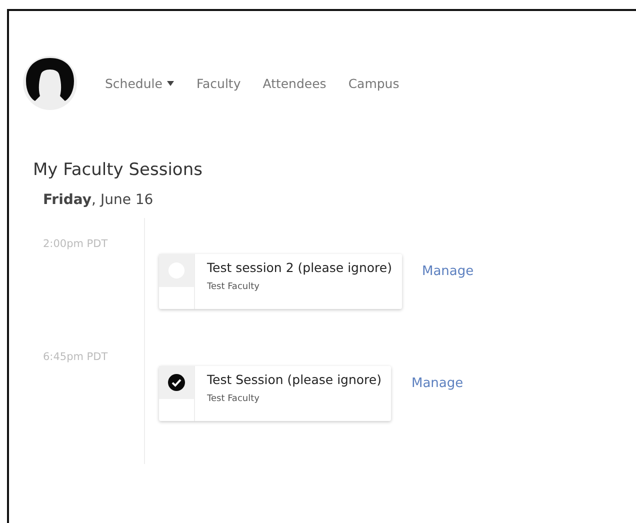  What do you see at coordinates (75, 357) in the screenshot?
I see `session-time: 6:45pm PDT` at bounding box center [75, 357].